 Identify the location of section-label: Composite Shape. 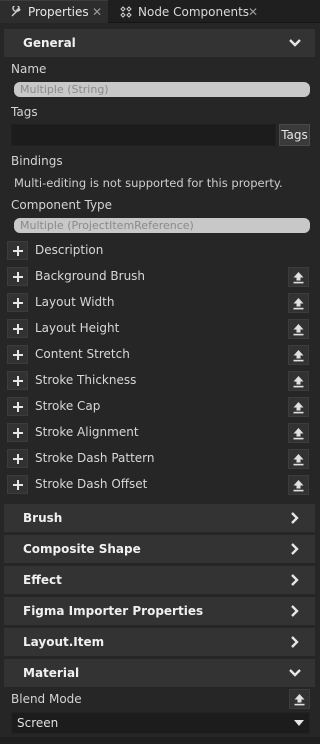
(82, 549).